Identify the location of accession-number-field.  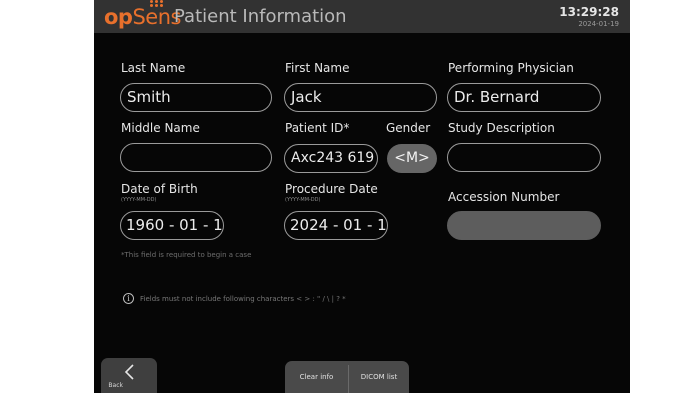
(524, 225).